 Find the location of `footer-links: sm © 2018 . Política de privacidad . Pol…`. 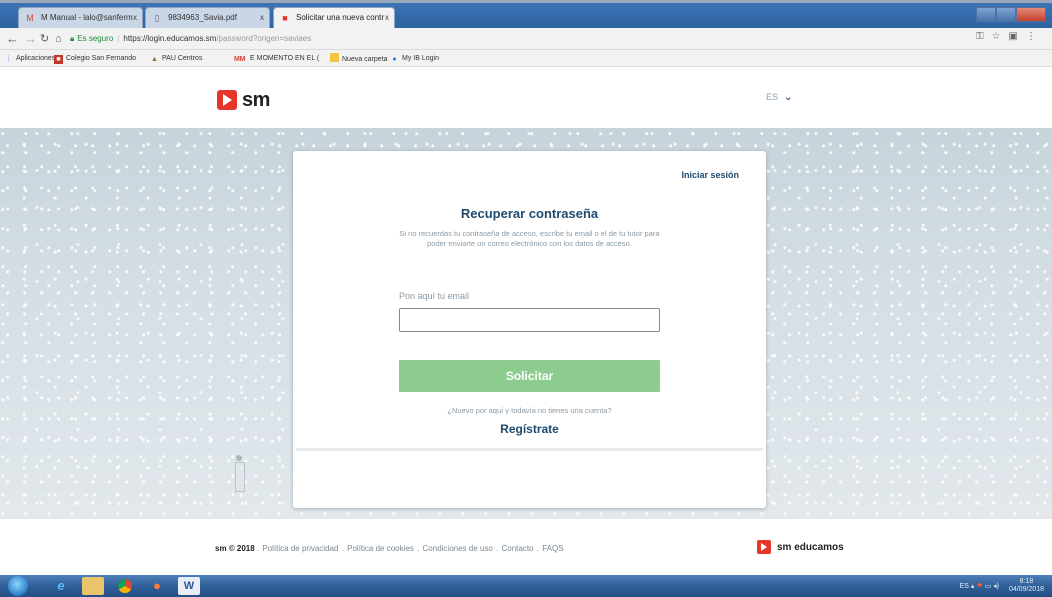

footer-links: sm © 2018 . Política de privacidad . Pol… is located at coordinates (390, 548).